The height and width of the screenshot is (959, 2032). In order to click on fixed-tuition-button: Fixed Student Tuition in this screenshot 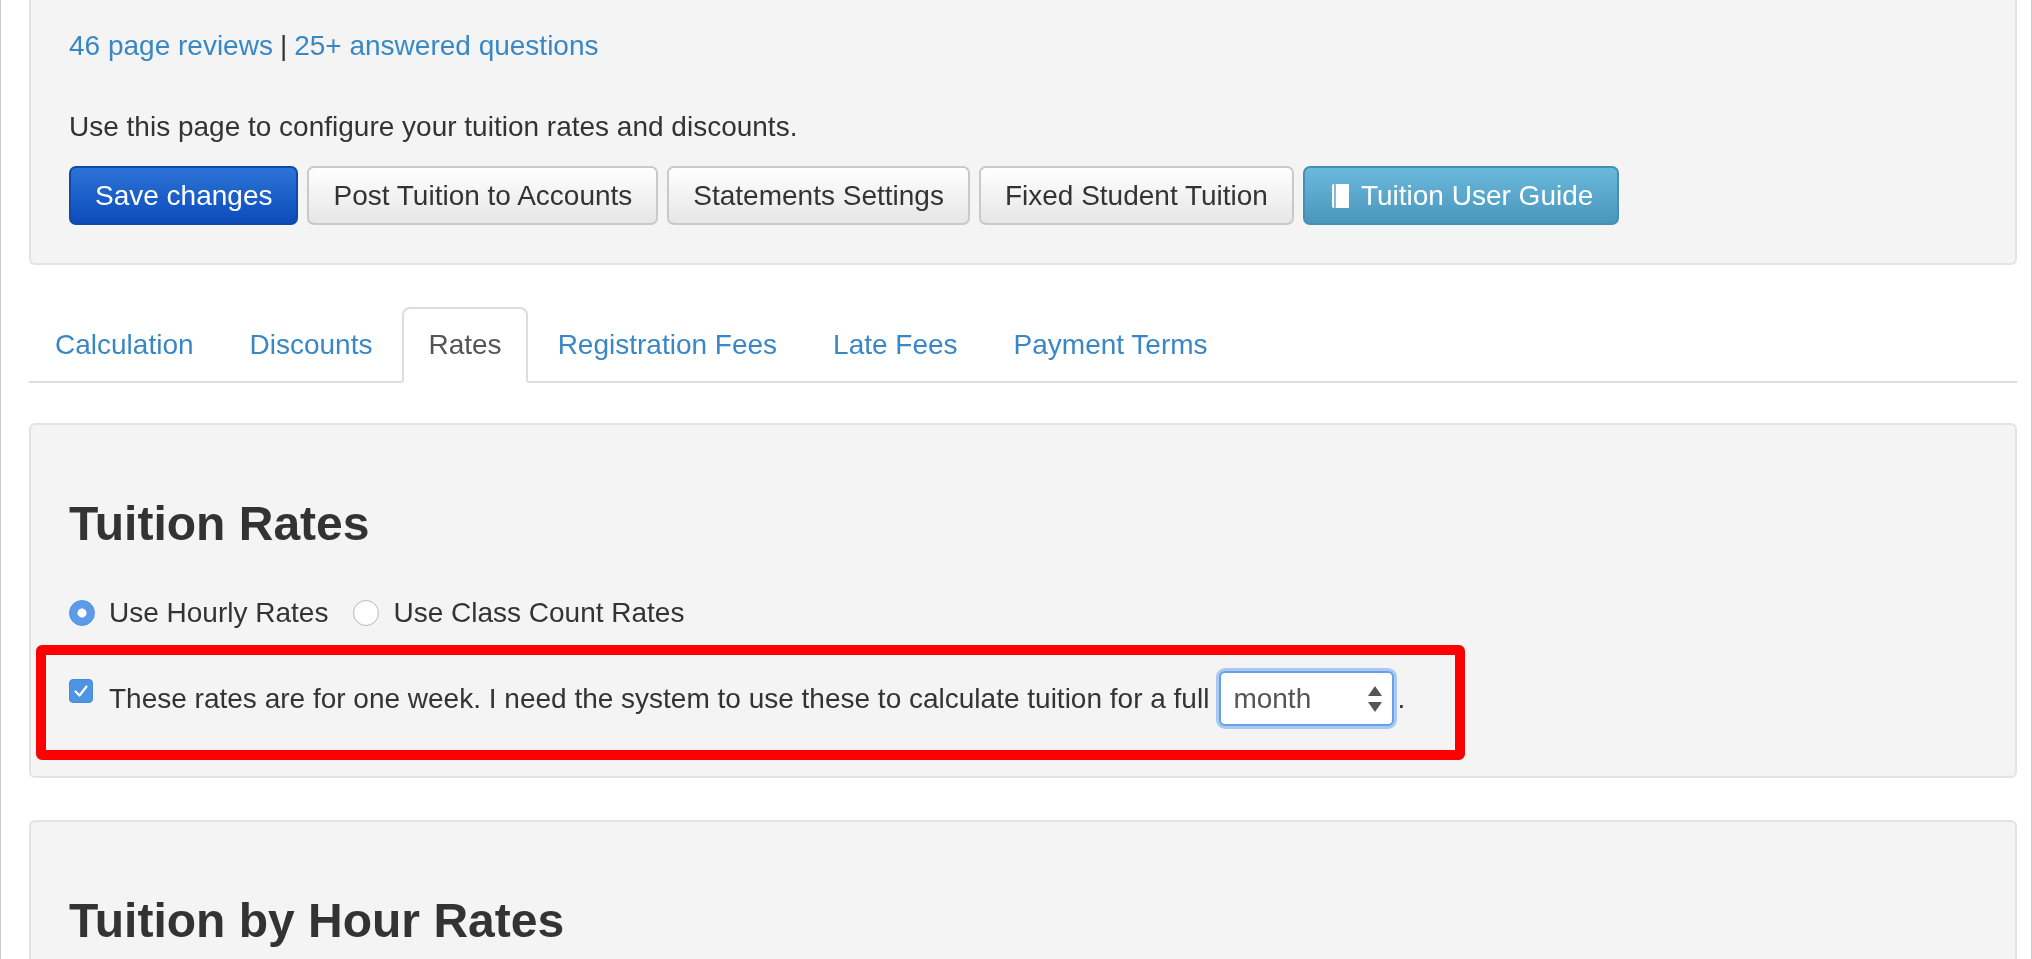, I will do `click(1136, 195)`.